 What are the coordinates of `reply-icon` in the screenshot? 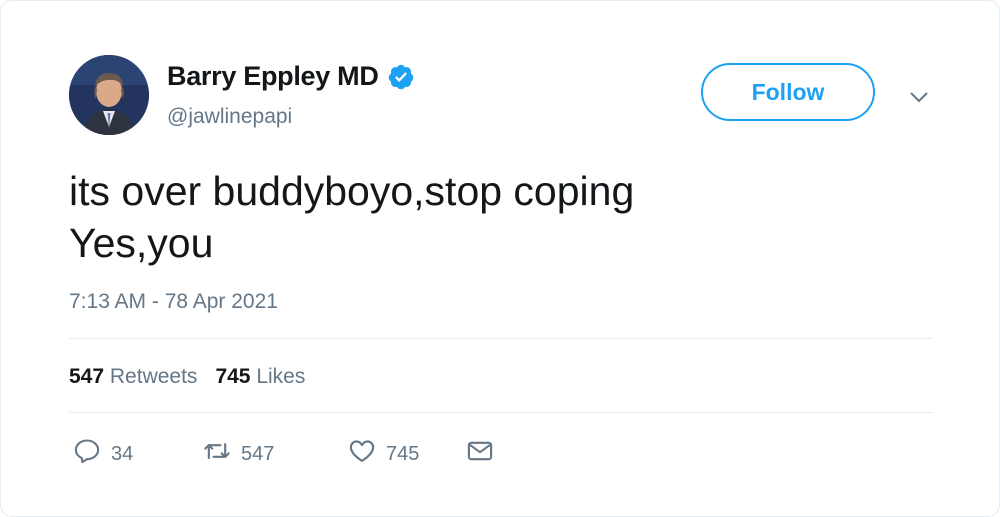 It's located at (87, 454).